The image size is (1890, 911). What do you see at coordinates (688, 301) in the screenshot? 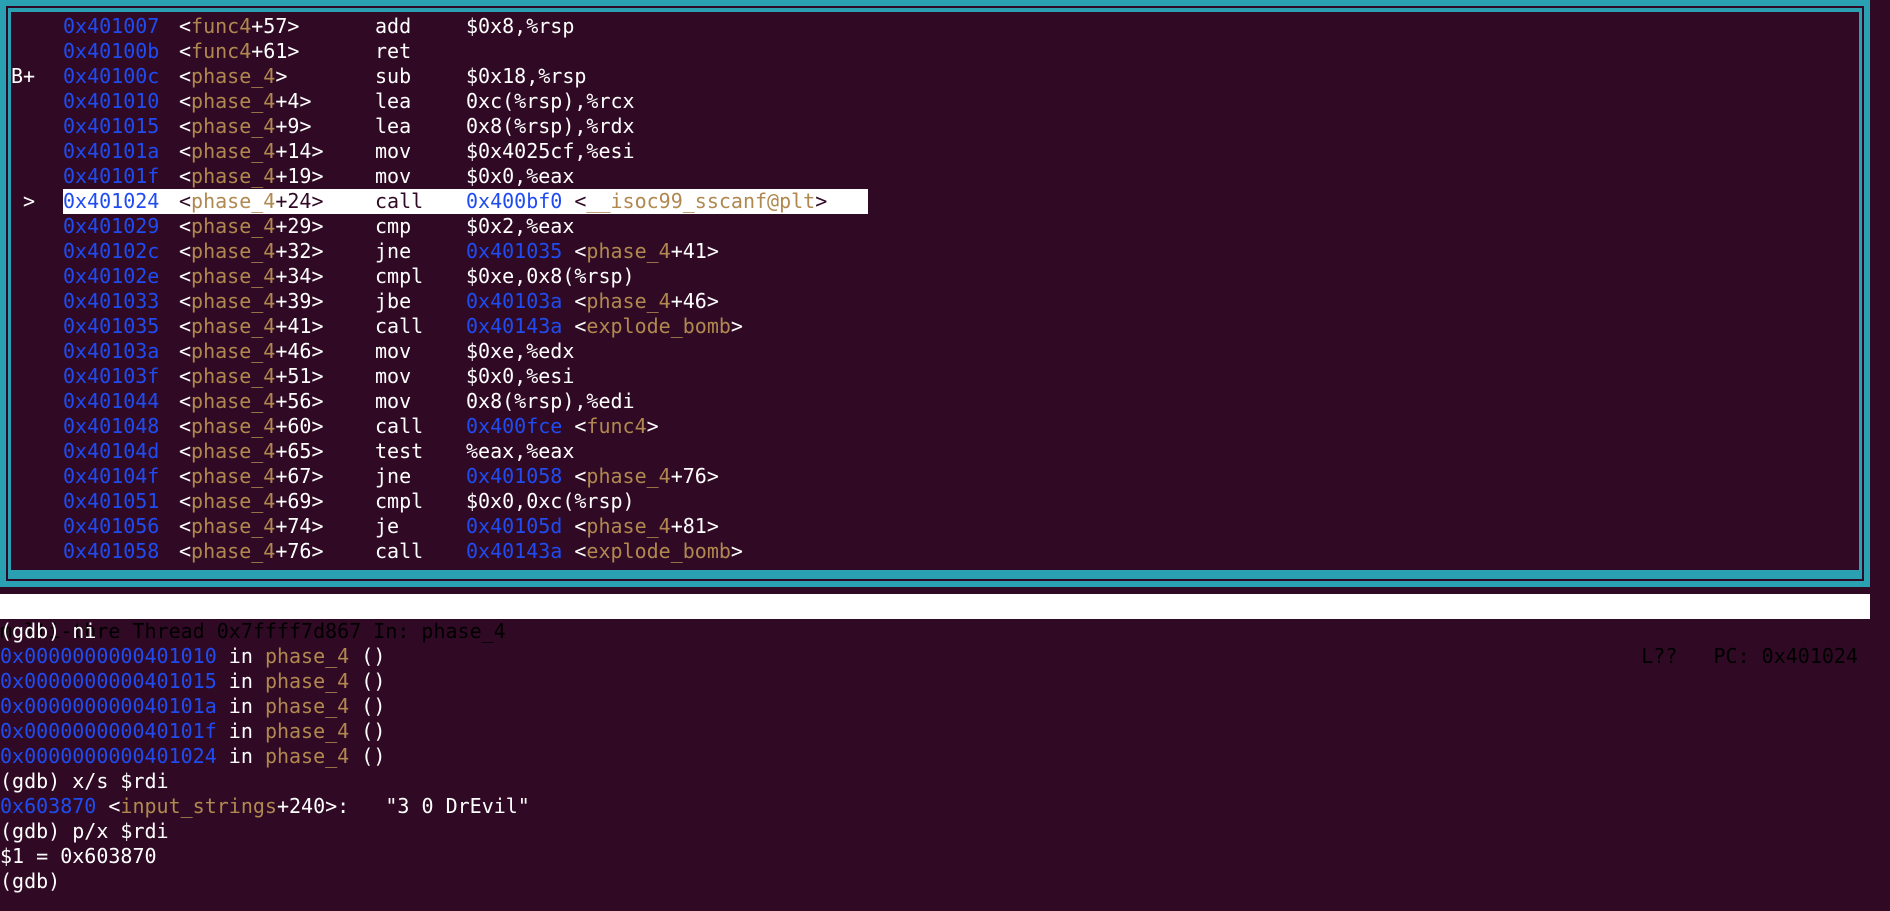
I see `asm-target-offset: +46` at bounding box center [688, 301].